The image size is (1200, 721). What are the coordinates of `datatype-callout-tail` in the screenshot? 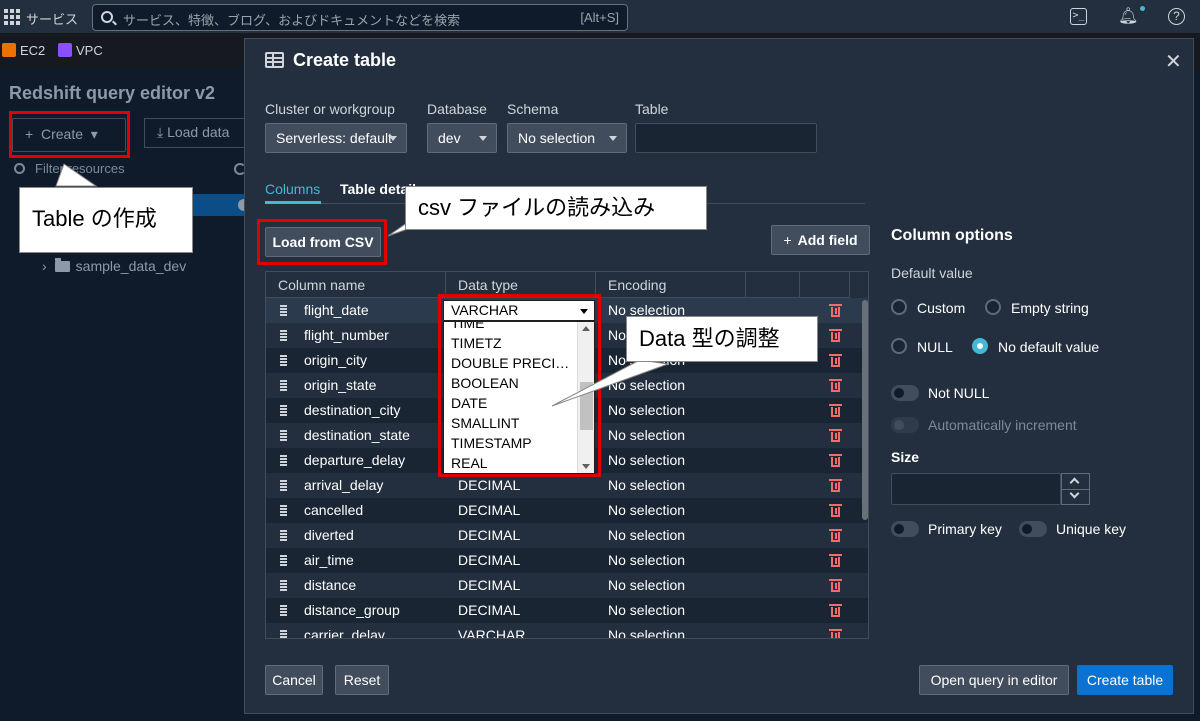 It's located at (610, 383).